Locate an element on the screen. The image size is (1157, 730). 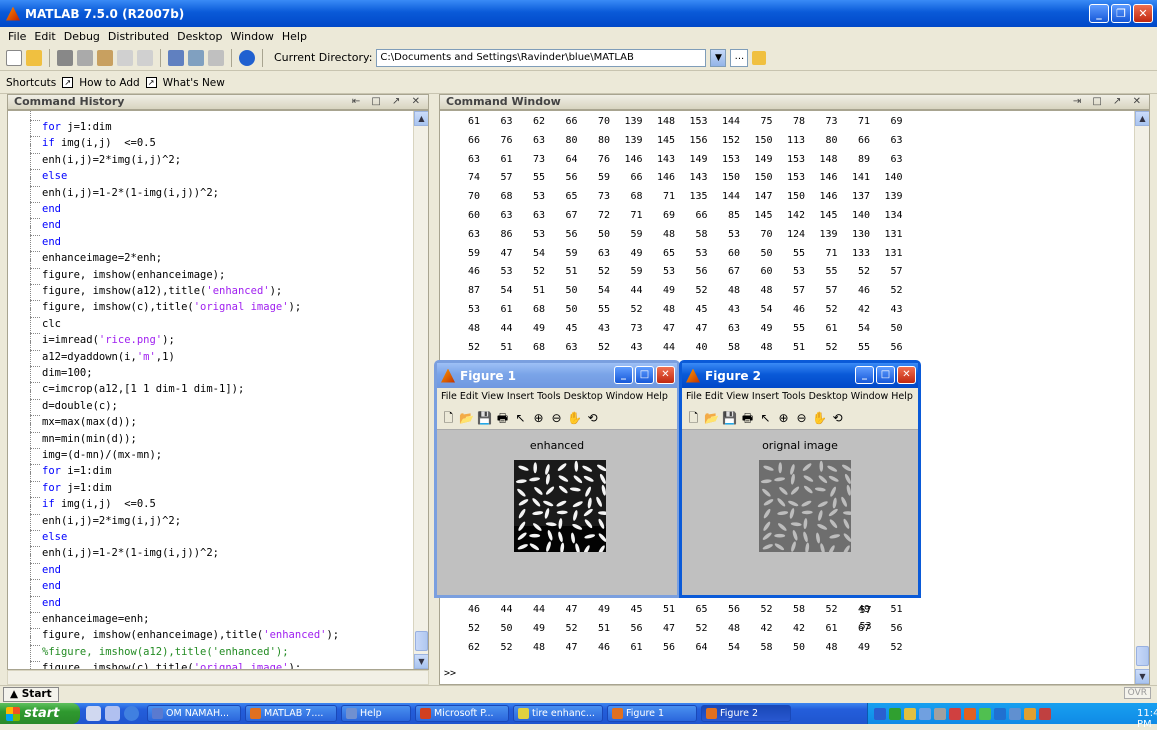
menu-desktop: Desktop is located at coordinates (199, 36).